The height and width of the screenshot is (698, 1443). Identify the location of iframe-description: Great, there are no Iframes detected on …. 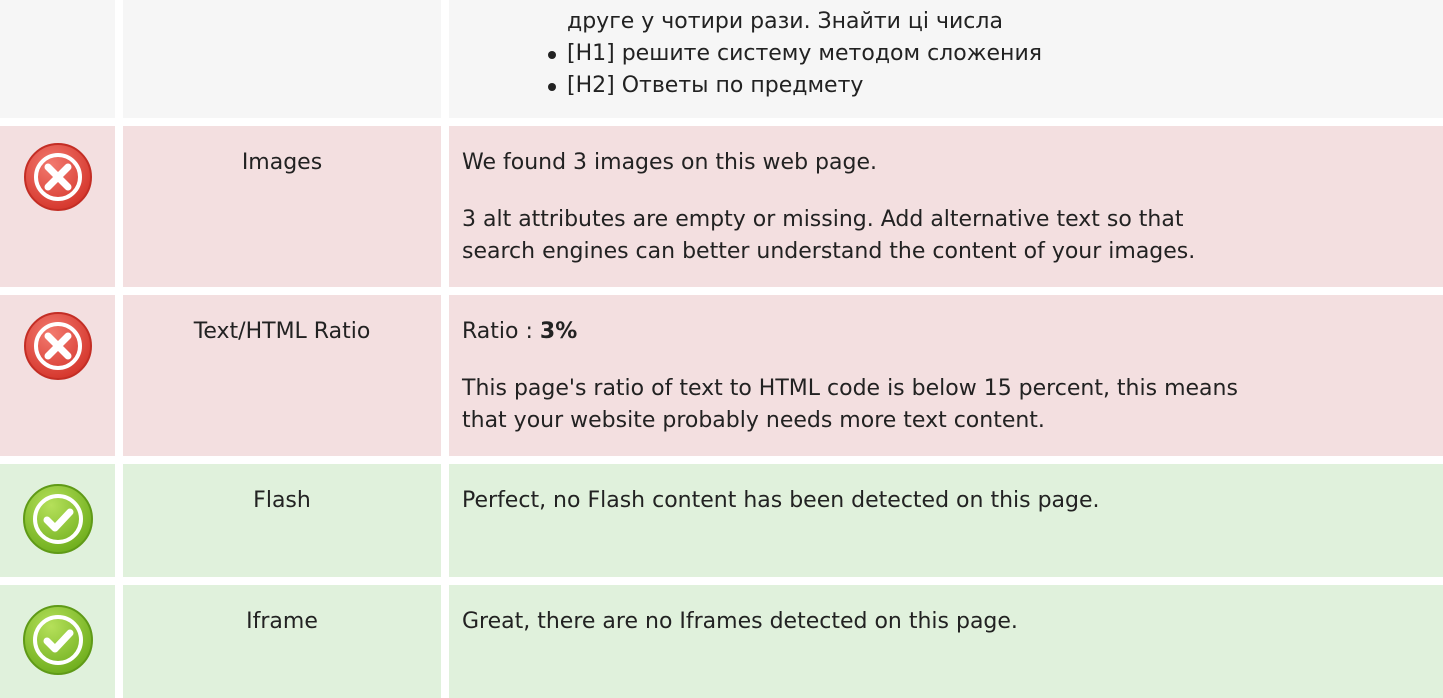
(946, 641).